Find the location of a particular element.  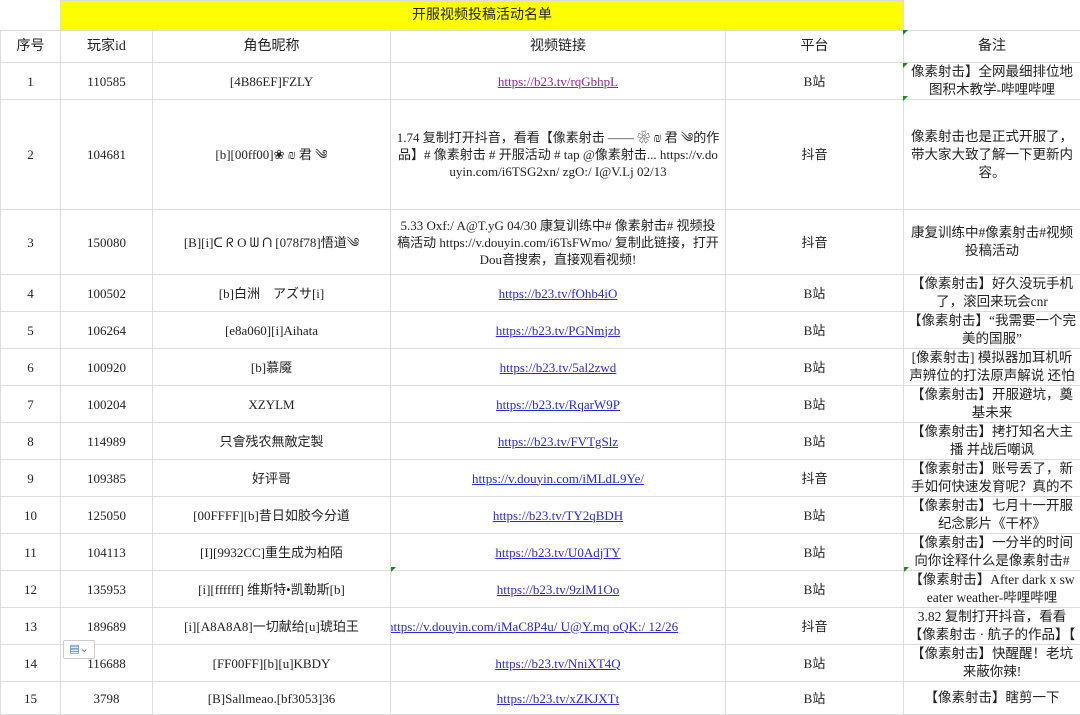

nickname-cell: [FF00FF][b][u]KBDY is located at coordinates (272, 663).